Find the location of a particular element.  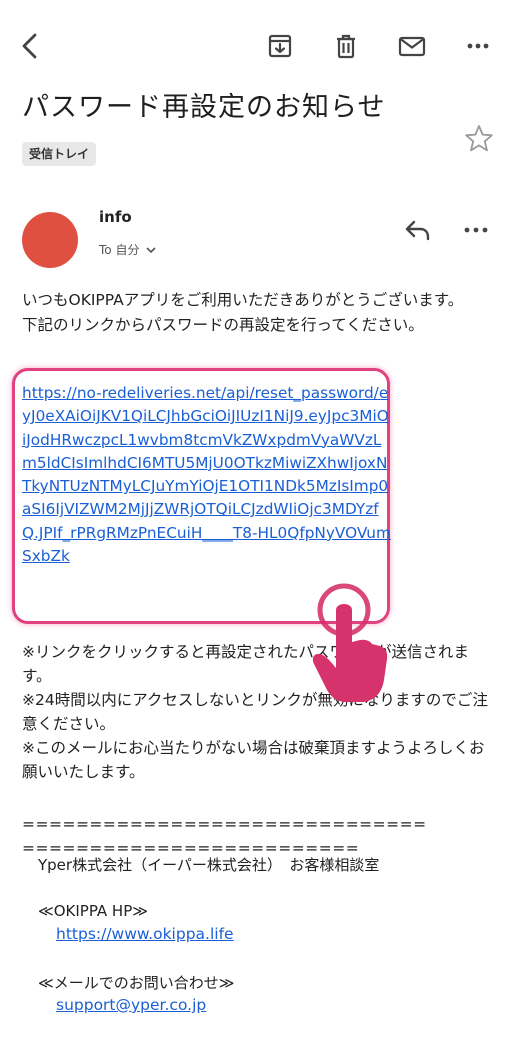

mail-contact-label: ≪メールでのお問い合わせ≫ is located at coordinates (136, 983).